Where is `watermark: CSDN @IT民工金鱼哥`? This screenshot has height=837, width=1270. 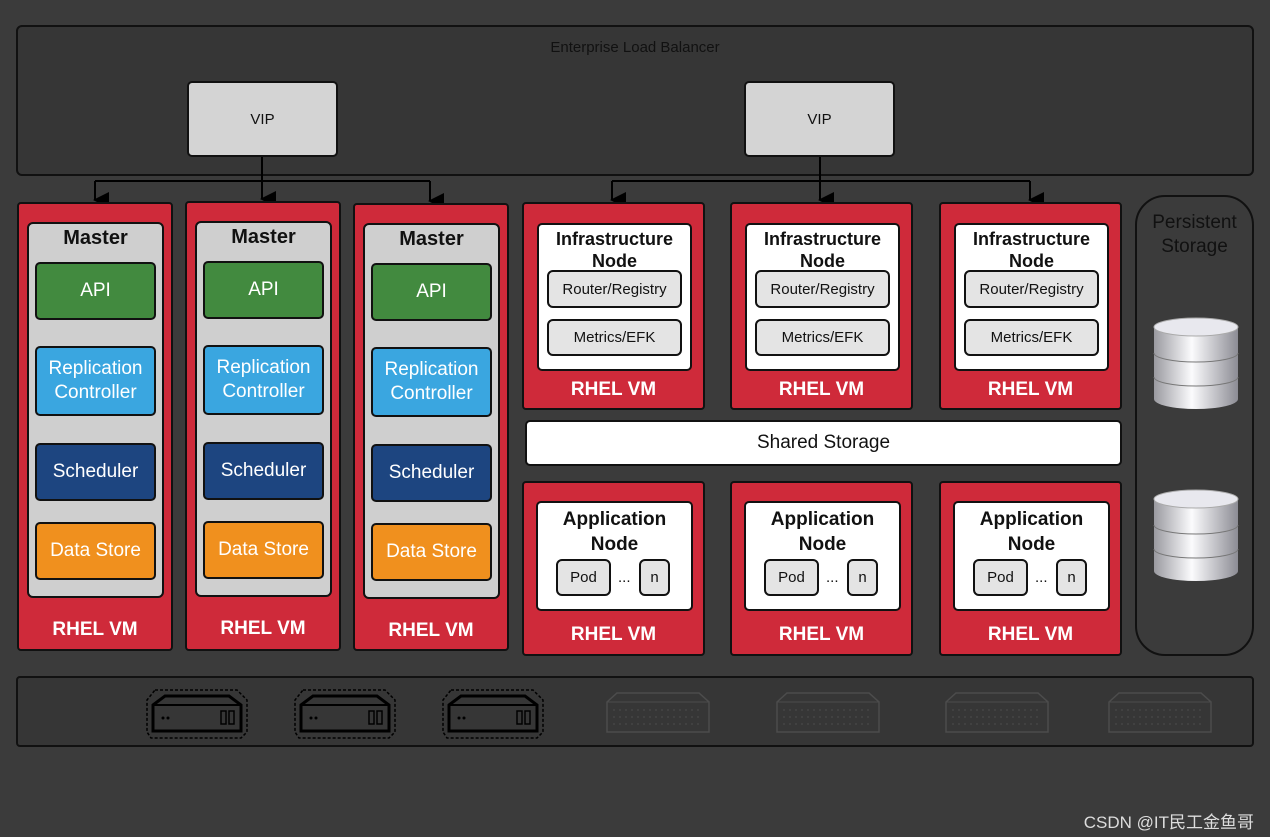
watermark: CSDN @IT民工金鱼哥 is located at coordinates (1168, 822).